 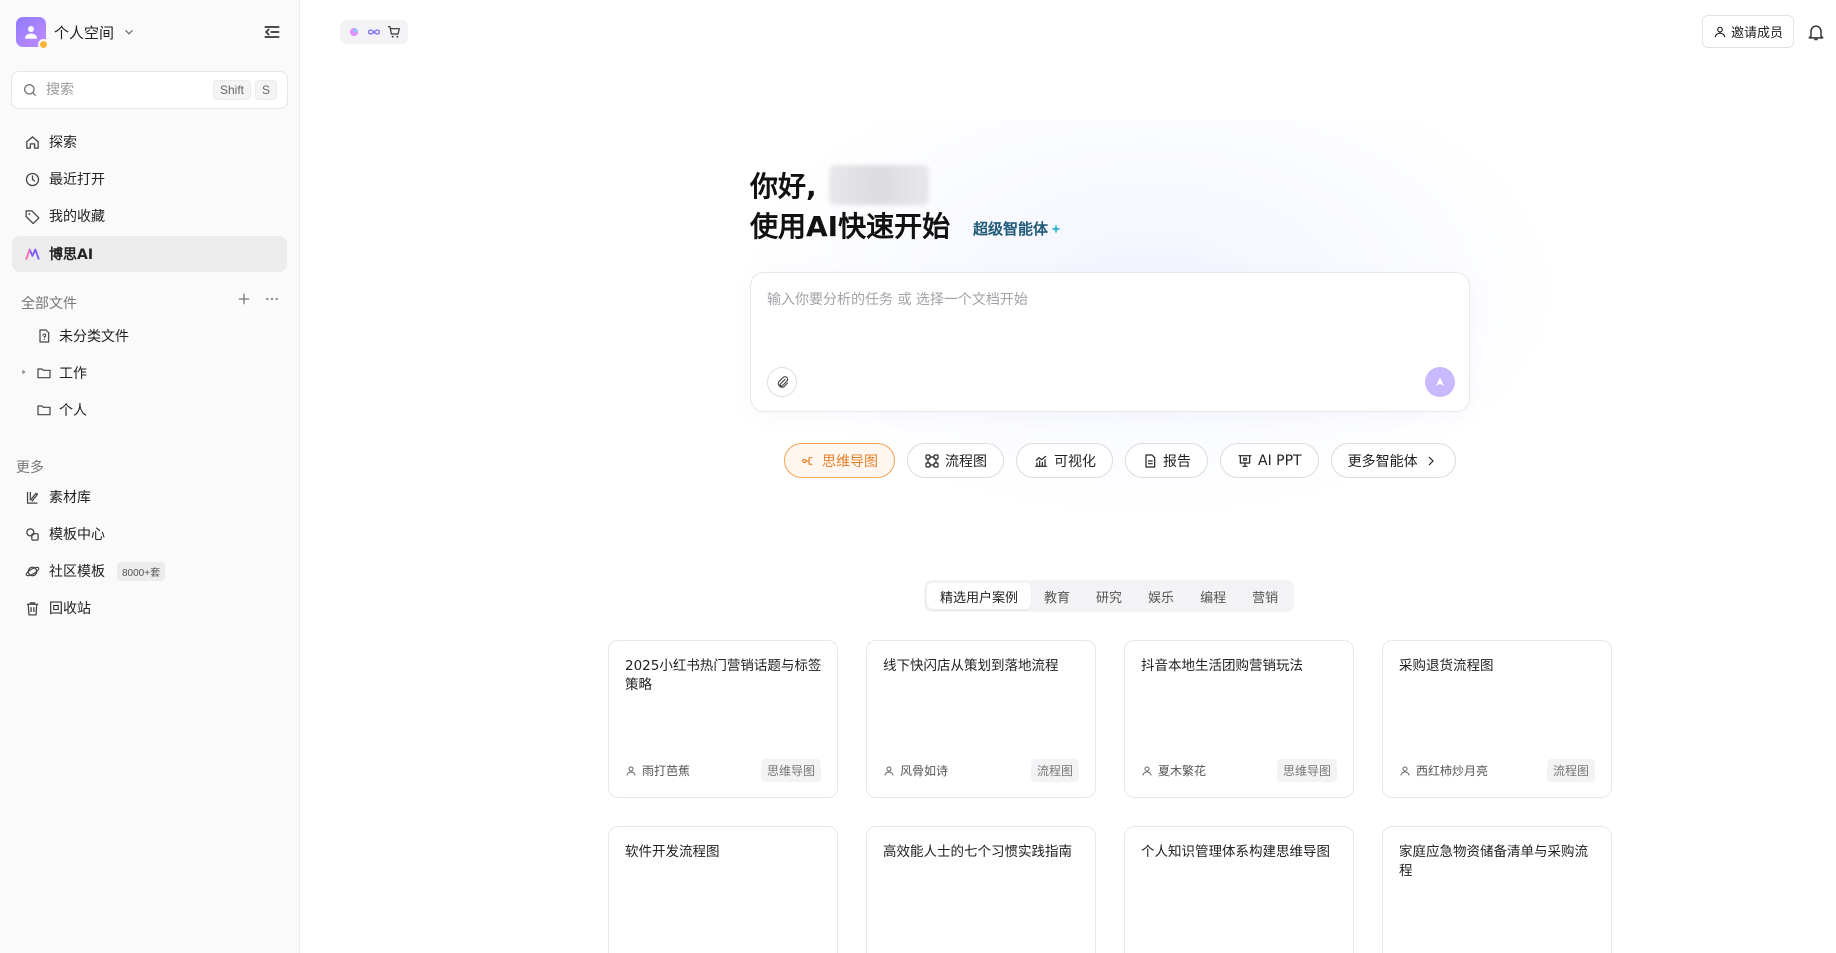 What do you see at coordinates (1757, 33) in the screenshot?
I see `invite-member-label: 邀请成员` at bounding box center [1757, 33].